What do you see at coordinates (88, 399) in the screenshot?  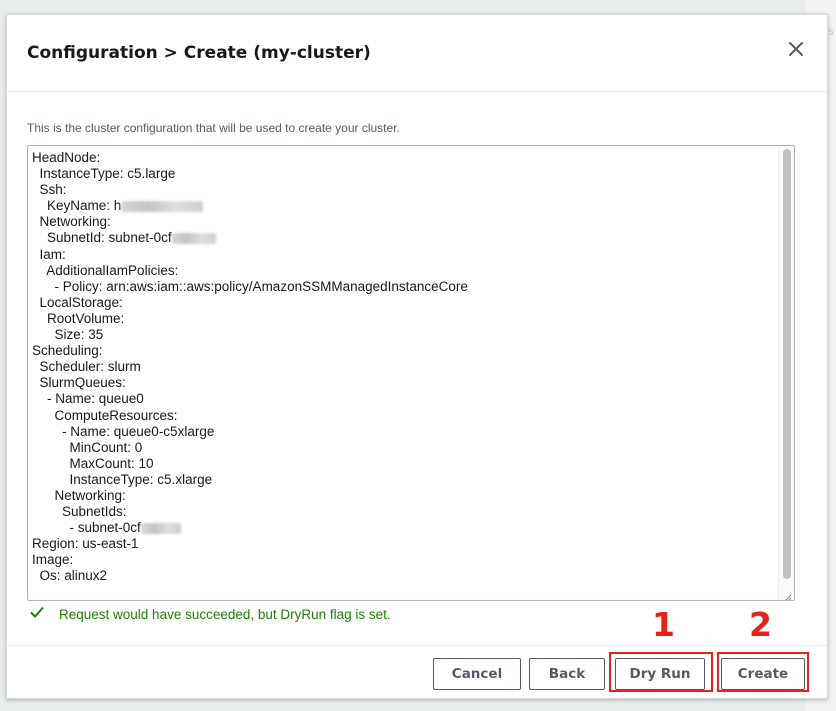 I see `config-line: - Name: queue0` at bounding box center [88, 399].